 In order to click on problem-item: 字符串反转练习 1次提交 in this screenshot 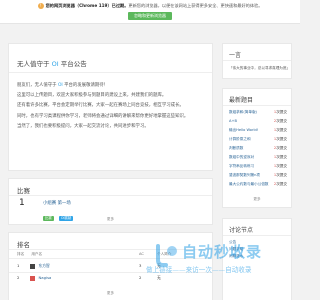, I will do `click(258, 166)`.